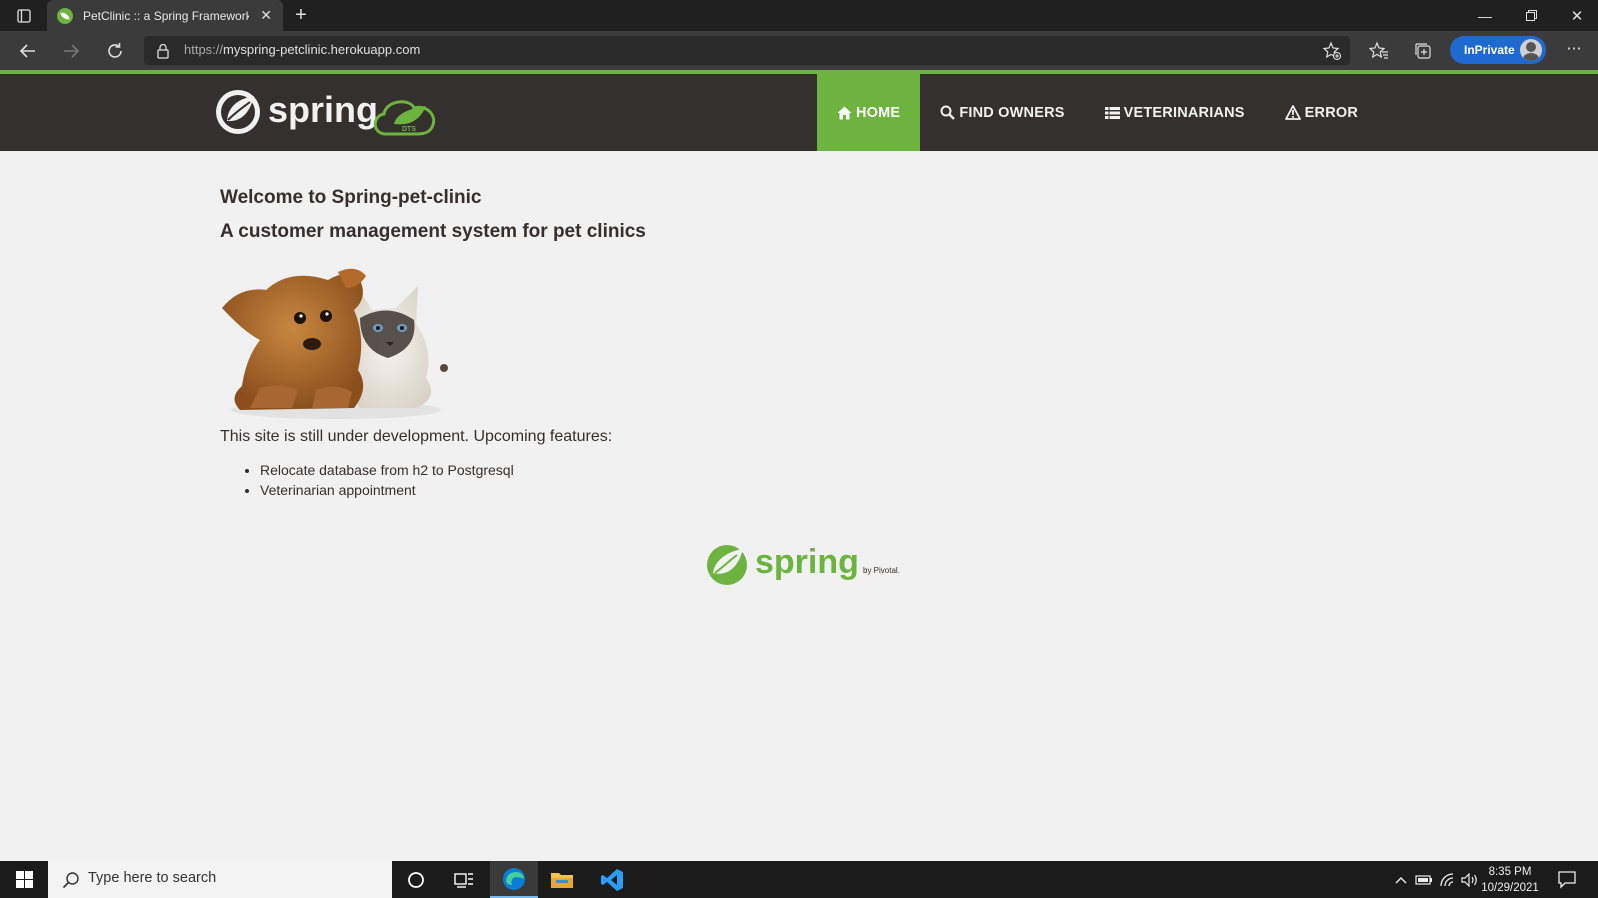 This screenshot has height=898, width=1598. I want to click on show-hidden-icons-button, so click(1401, 879).